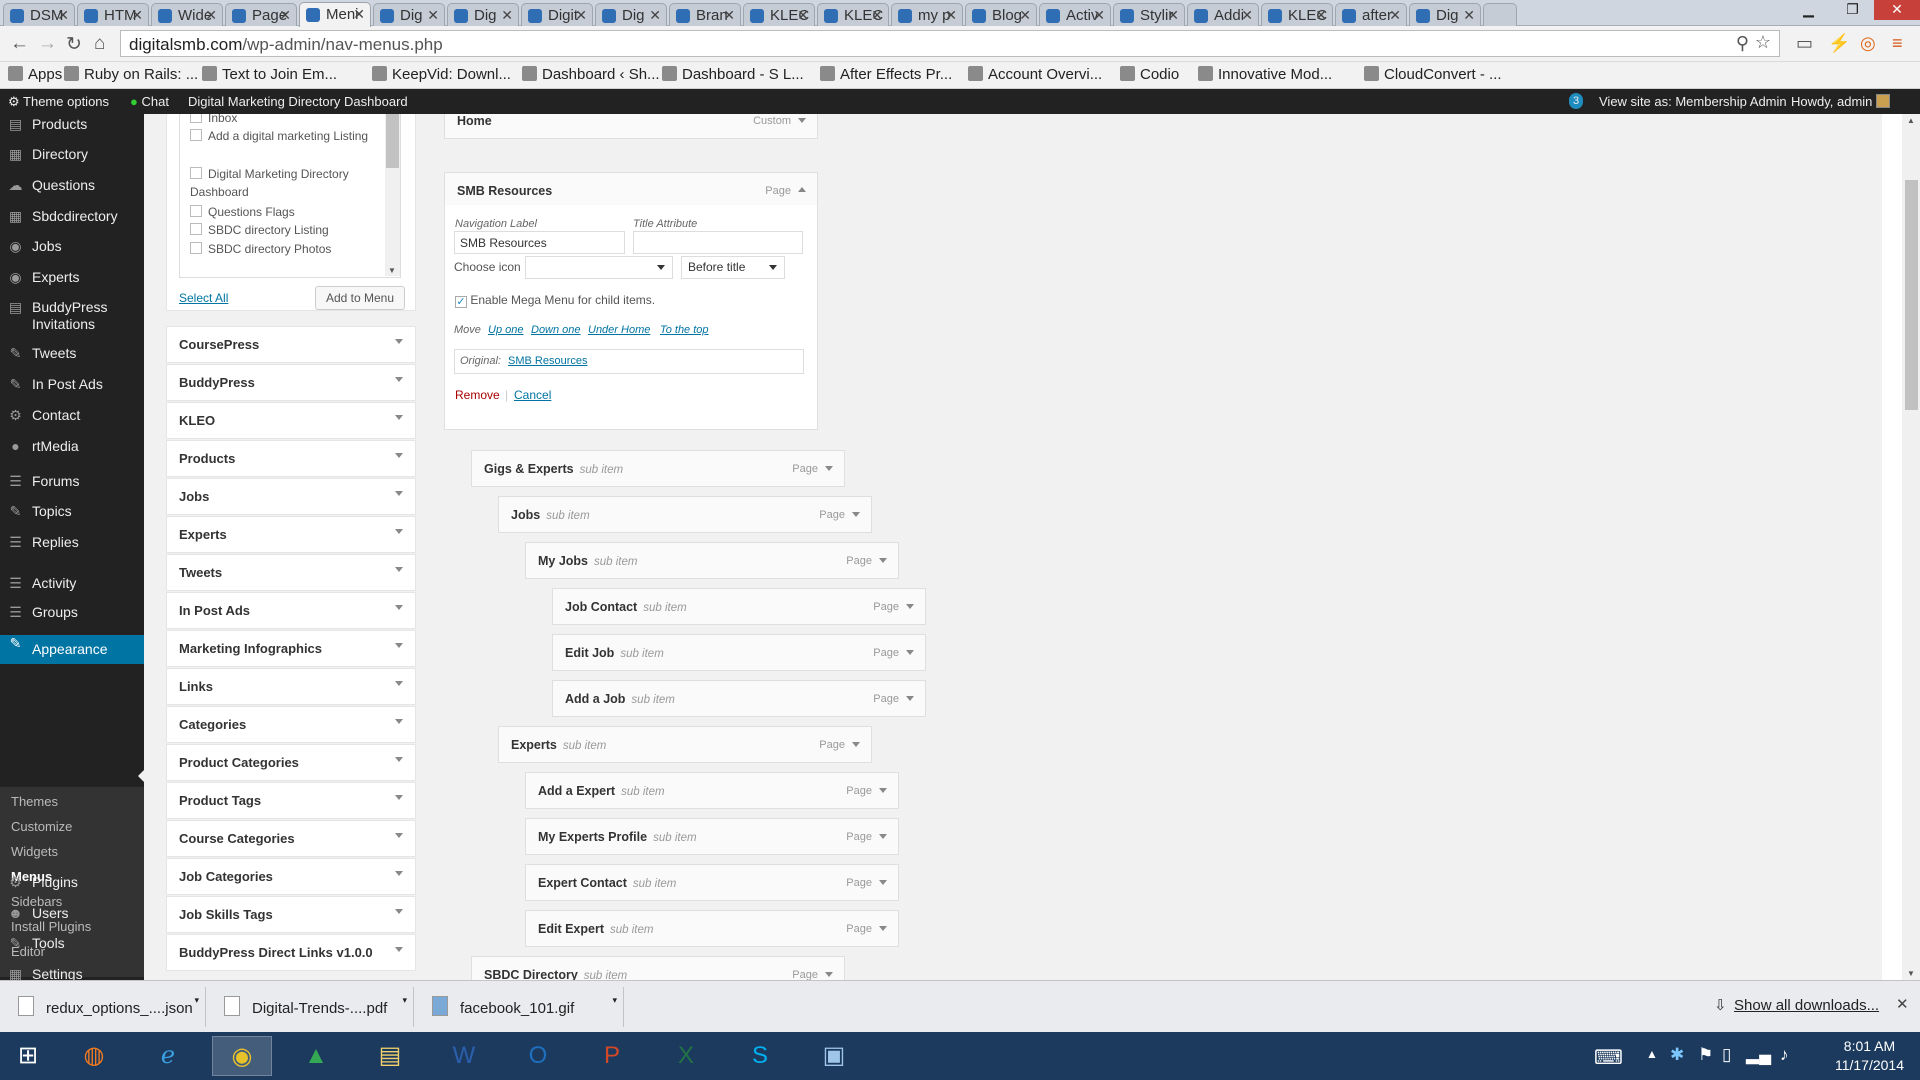  What do you see at coordinates (1804, 43) in the screenshot?
I see `cast-icon: ▭` at bounding box center [1804, 43].